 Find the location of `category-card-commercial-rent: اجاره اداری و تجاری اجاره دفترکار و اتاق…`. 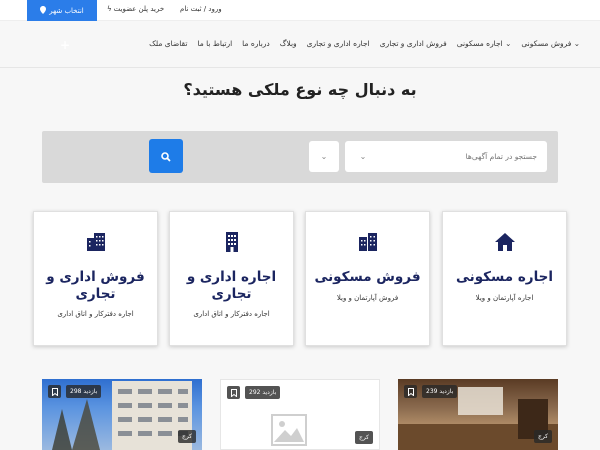

category-card-commercial-rent: اجاره اداری و تجاری اجاره دفترکار و اتاق… is located at coordinates (231, 278).